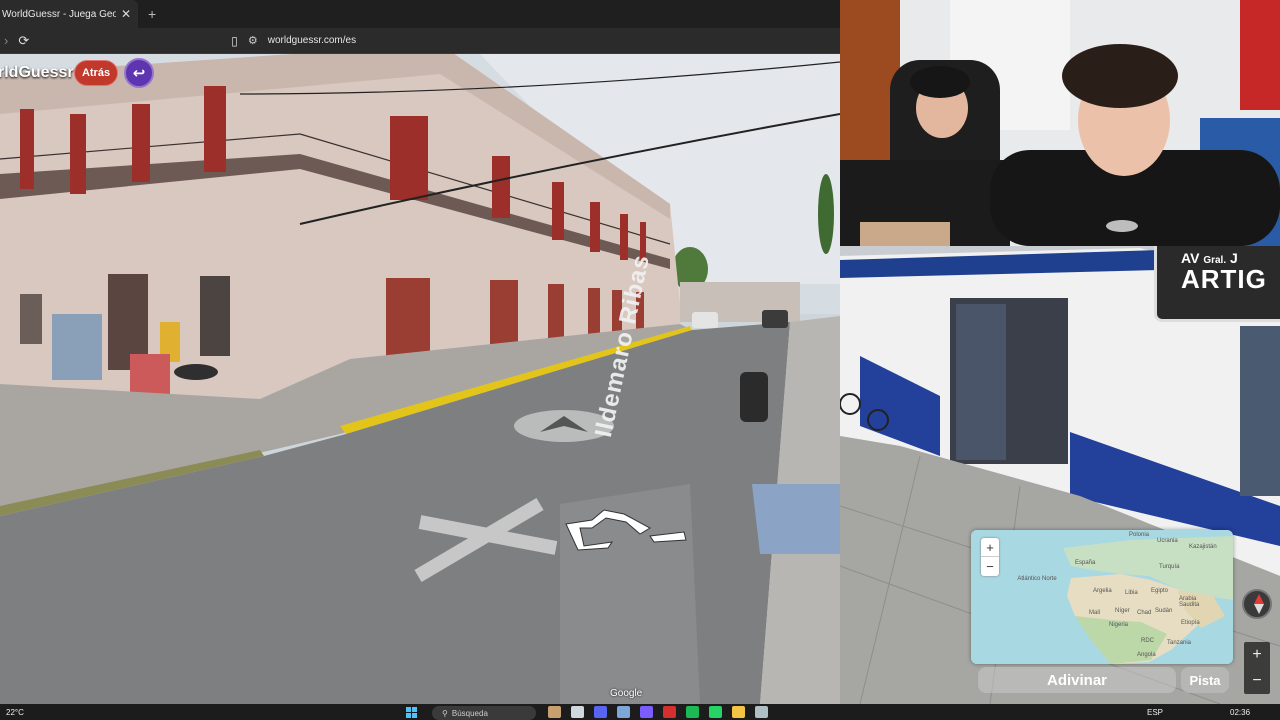 This screenshot has height=720, width=1280. Describe the element at coordinates (445, 713) in the screenshot. I see `search-icon: ⚲` at that location.